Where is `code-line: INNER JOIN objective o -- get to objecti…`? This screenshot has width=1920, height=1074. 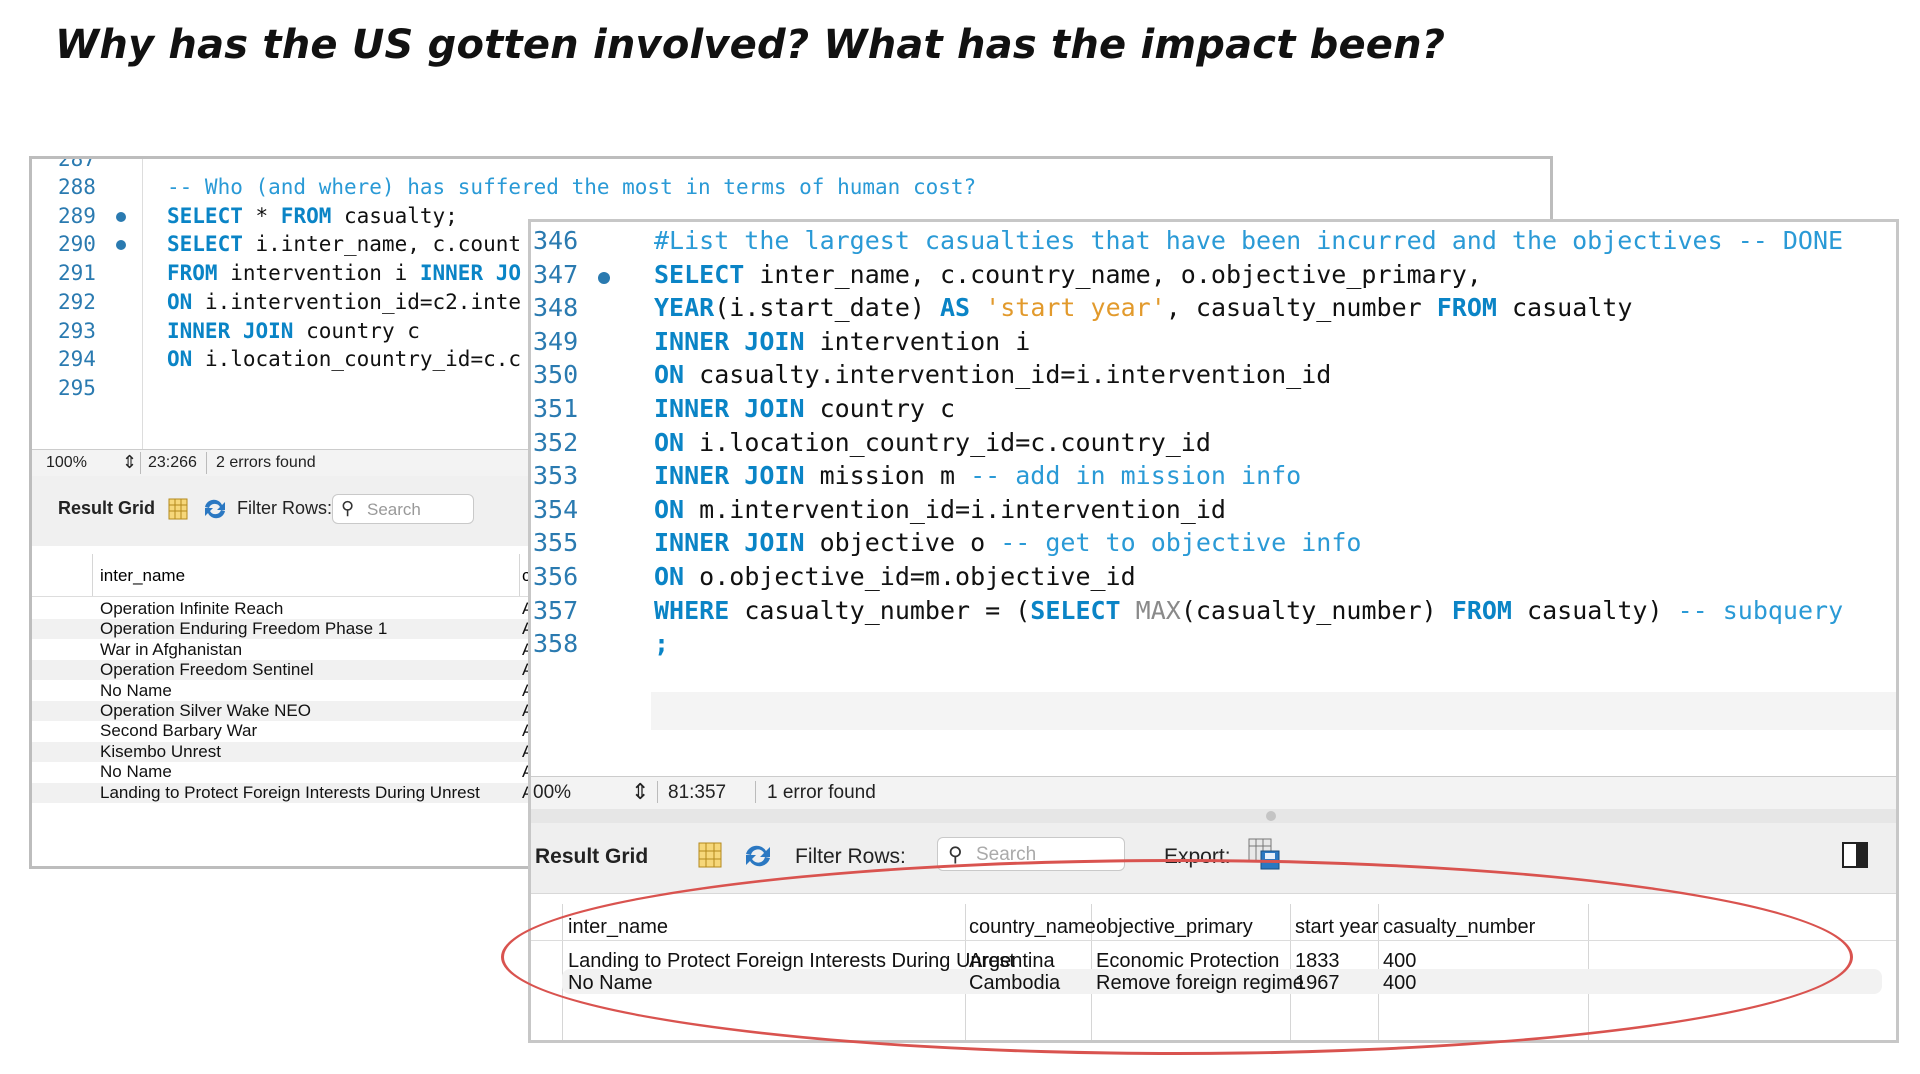 code-line: INNER JOIN objective o -- get to objecti… is located at coordinates (1007, 542).